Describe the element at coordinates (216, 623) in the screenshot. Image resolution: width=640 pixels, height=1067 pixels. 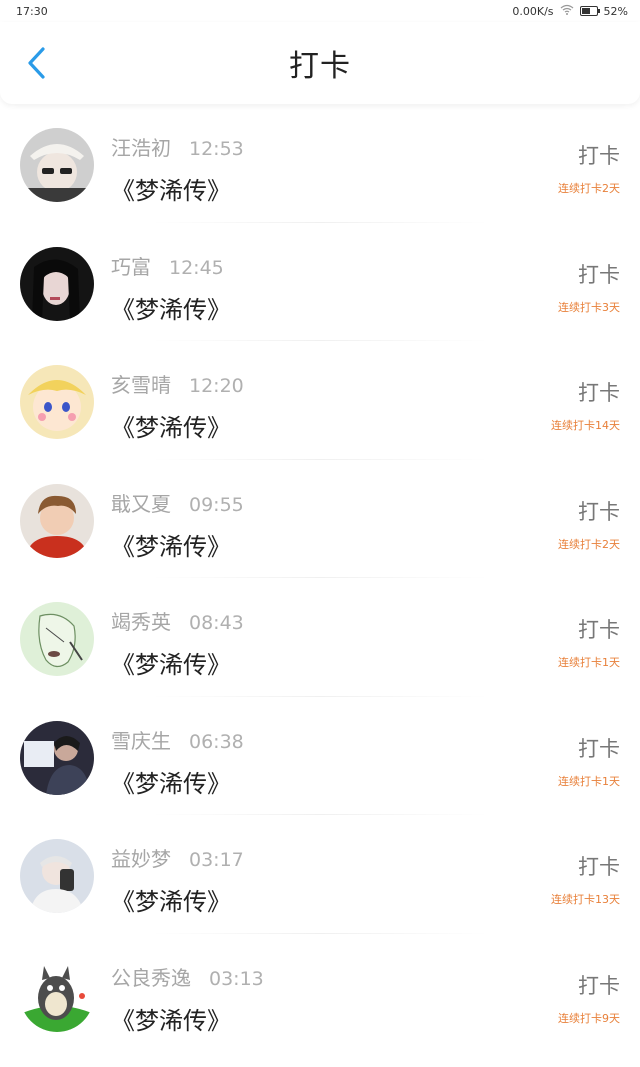
I see `checkin-time: 08:43` at that location.